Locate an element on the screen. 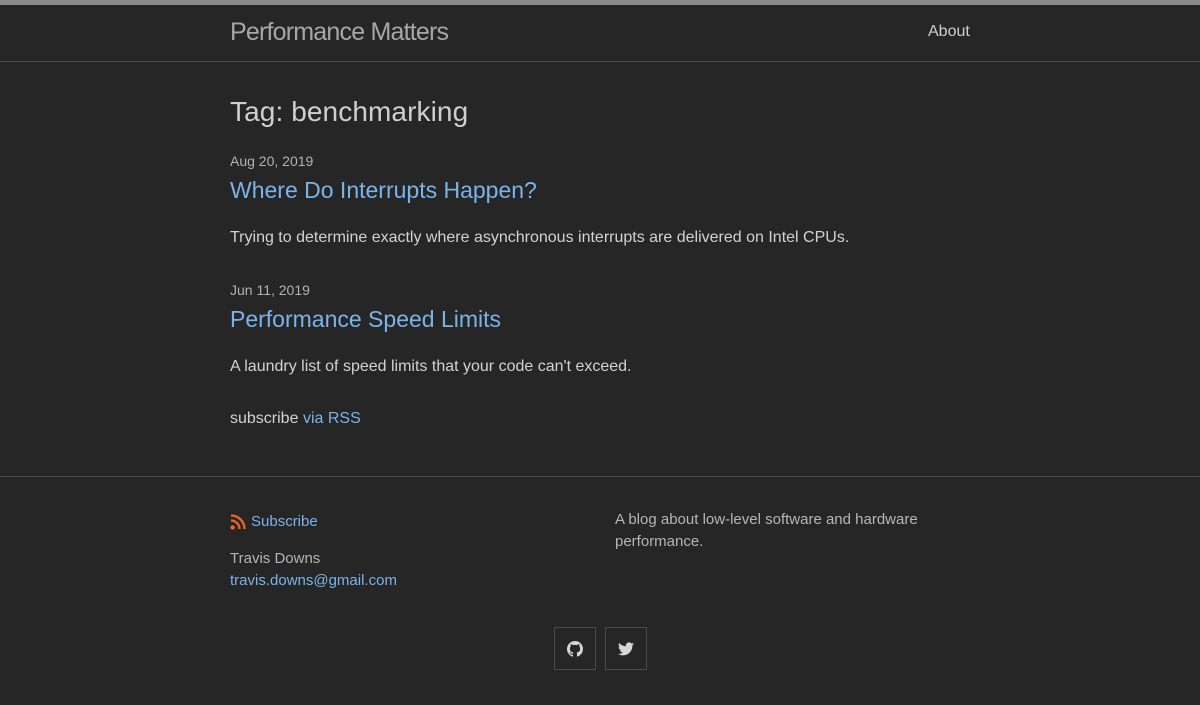 This screenshot has width=1200, height=705. twitter-button is located at coordinates (626, 648).